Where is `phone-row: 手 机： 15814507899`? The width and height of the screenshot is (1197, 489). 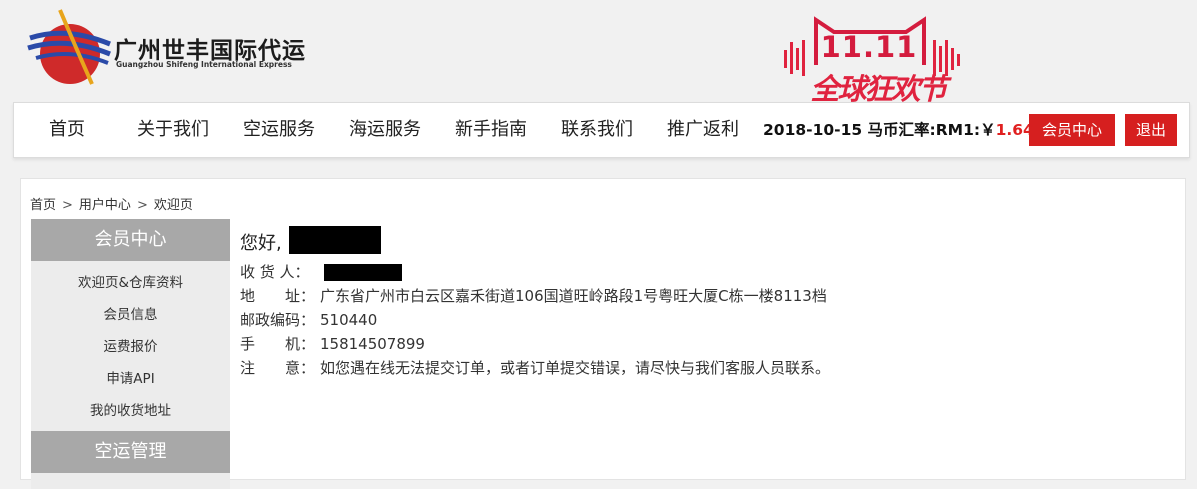 phone-row: 手 机： 15814507899 is located at coordinates (332, 344).